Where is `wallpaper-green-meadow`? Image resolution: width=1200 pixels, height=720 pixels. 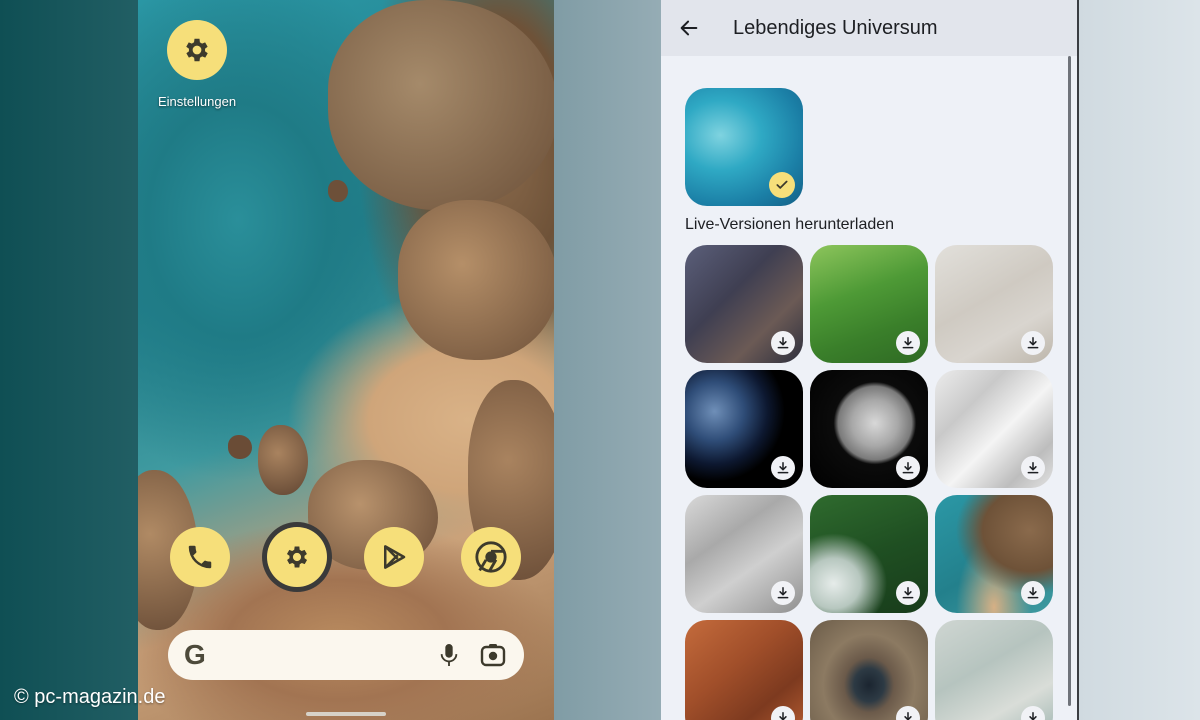
wallpaper-green-meadow is located at coordinates (869, 304).